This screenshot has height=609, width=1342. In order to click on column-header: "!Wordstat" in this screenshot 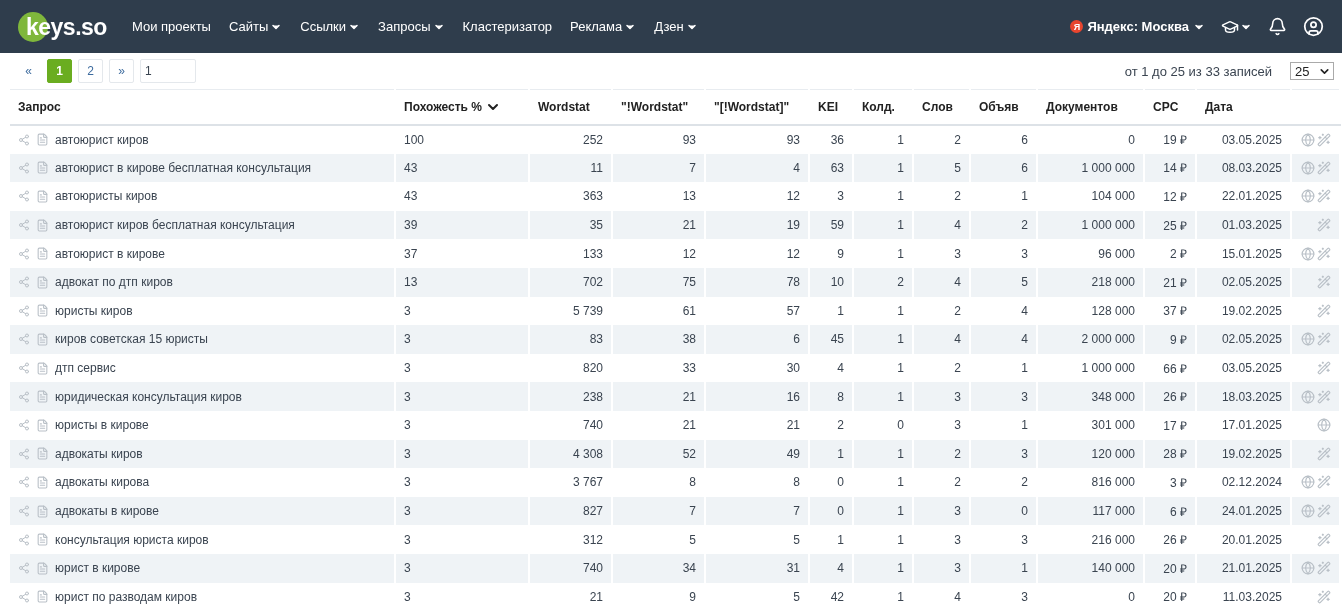, I will do `click(658, 107)`.